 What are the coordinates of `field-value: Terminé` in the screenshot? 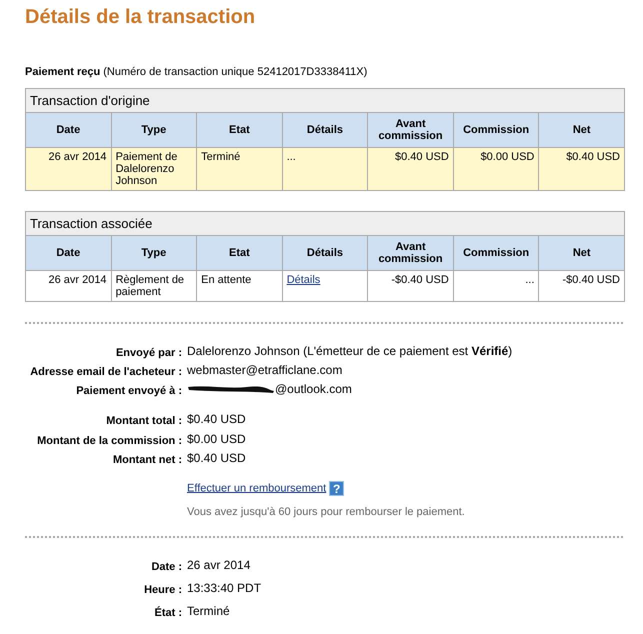 It's located at (209, 611).